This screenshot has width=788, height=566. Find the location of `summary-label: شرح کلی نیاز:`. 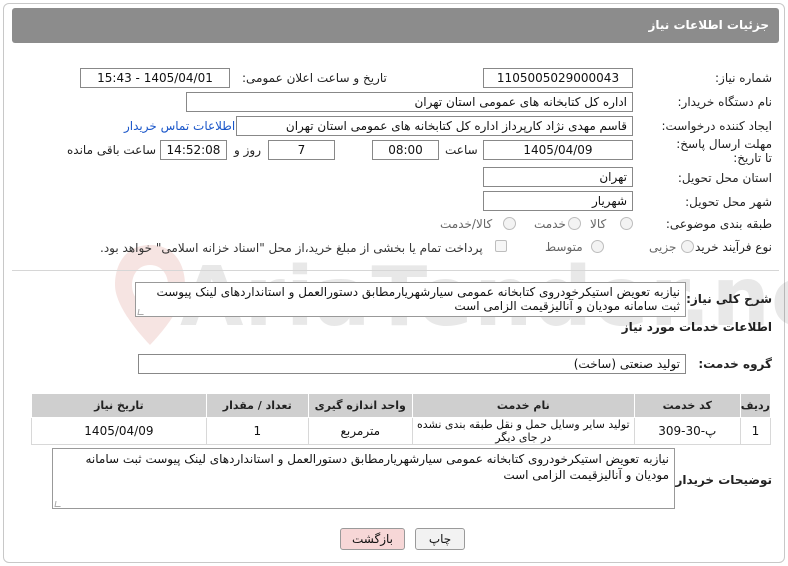

summary-label: شرح کلی نیاز: is located at coordinates (729, 299).